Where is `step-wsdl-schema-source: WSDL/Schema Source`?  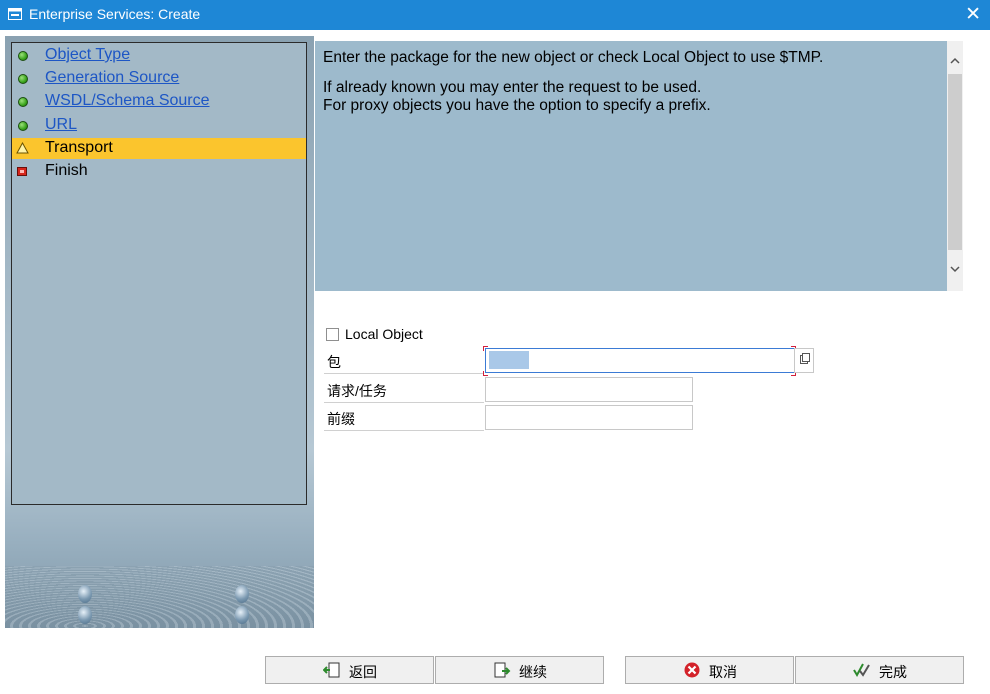
step-wsdl-schema-source: WSDL/Schema Source is located at coordinates (159, 101).